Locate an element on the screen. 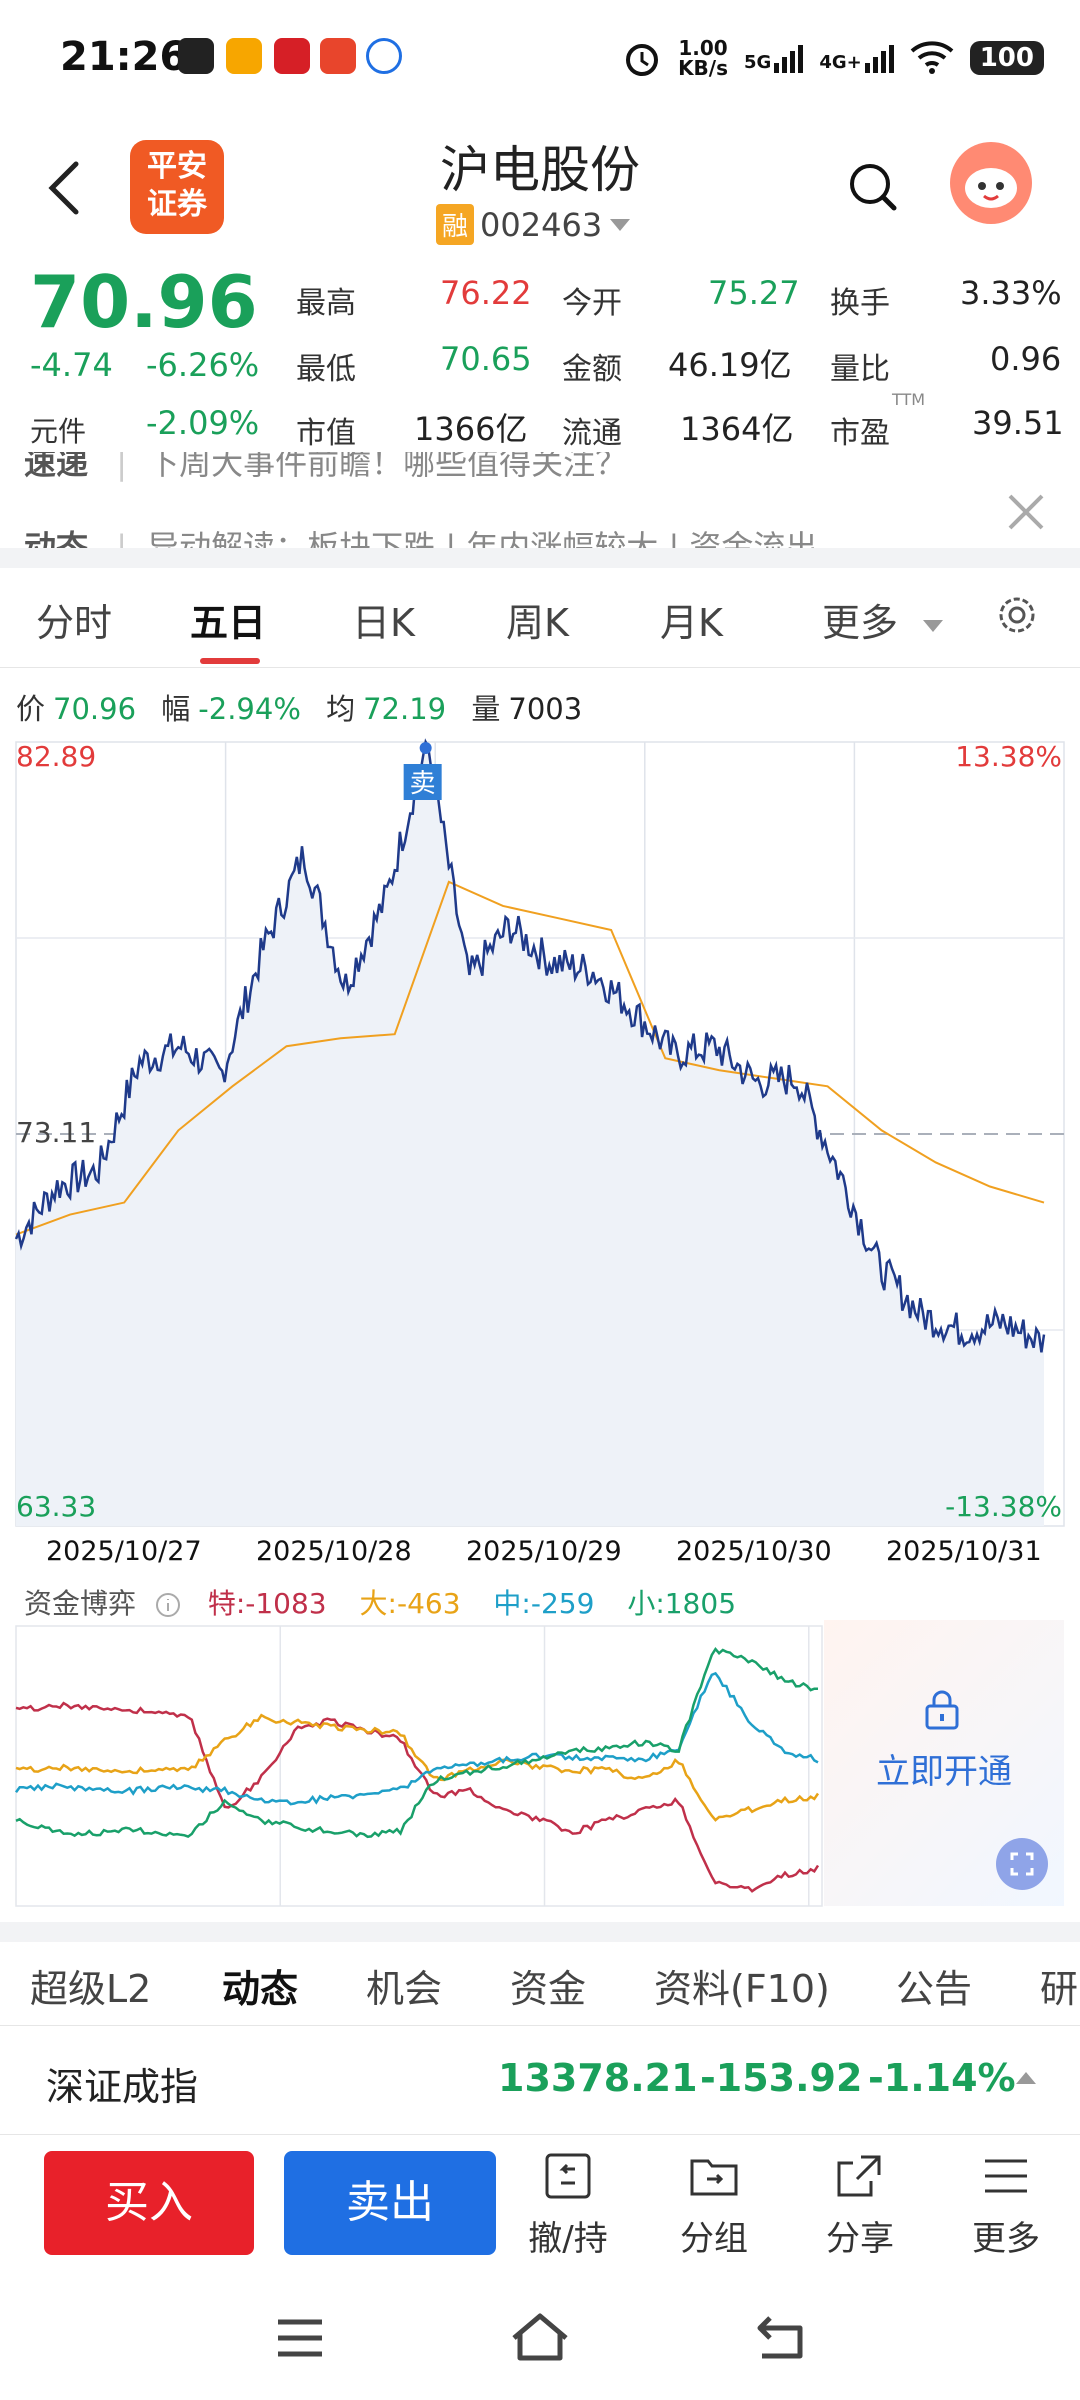  search-icon is located at coordinates (873, 187).